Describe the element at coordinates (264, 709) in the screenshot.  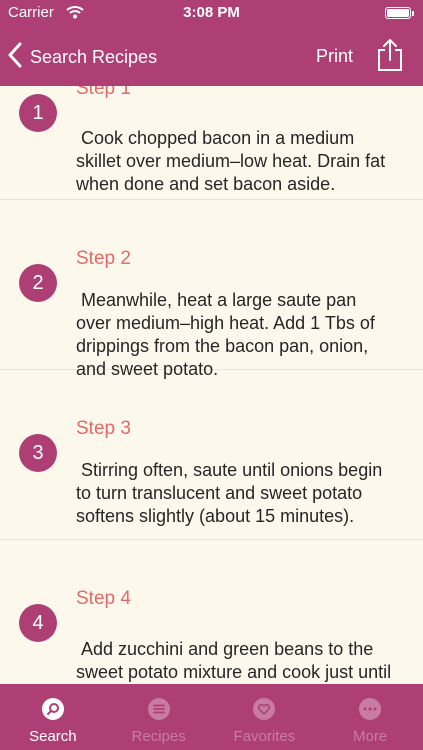
I see `heart-icon` at that location.